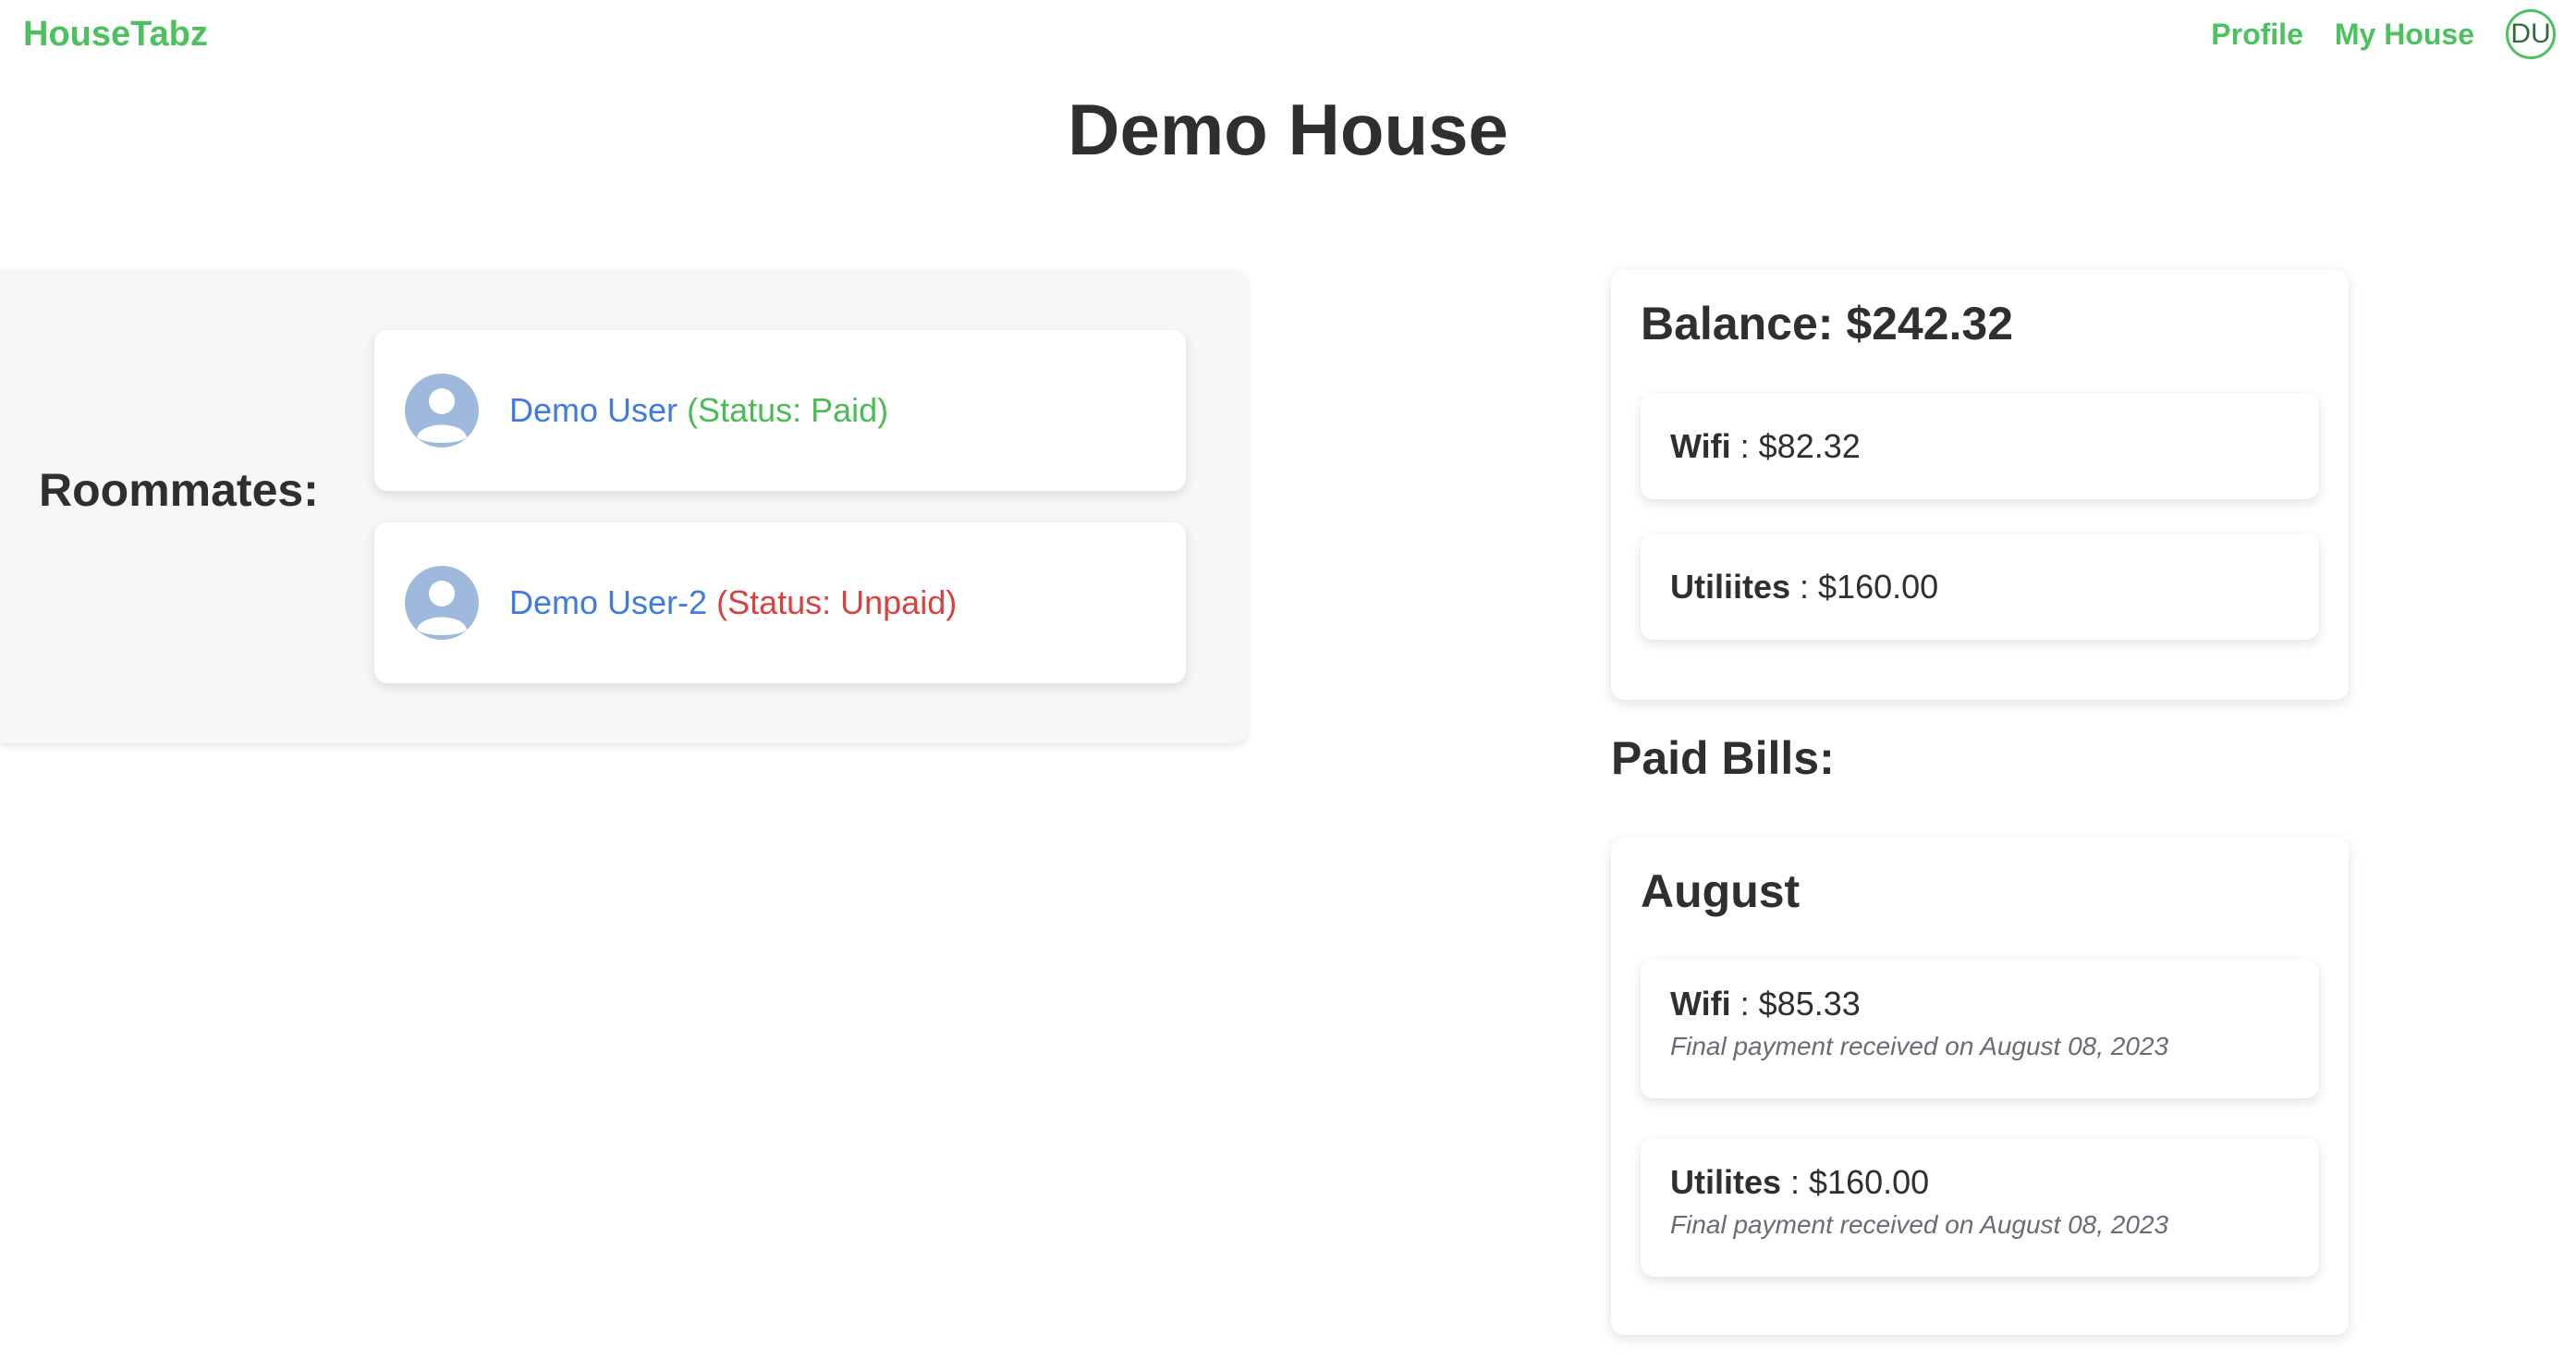 The width and height of the screenshot is (2576, 1372). I want to click on nav-link-profile: Profile, so click(2257, 35).